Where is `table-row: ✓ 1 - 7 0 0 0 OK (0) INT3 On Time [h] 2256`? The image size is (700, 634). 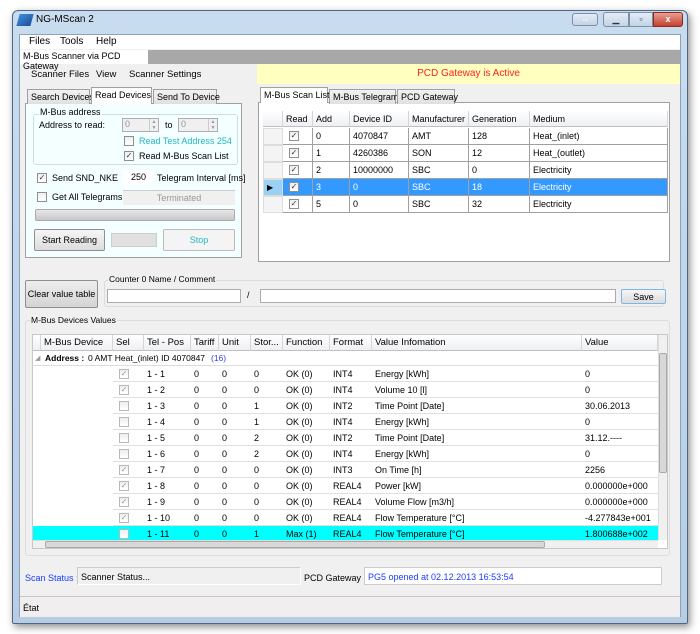 table-row: ✓ 1 - 7 0 0 0 OK (0) INT3 On Time [h] 2256 is located at coordinates (345, 470).